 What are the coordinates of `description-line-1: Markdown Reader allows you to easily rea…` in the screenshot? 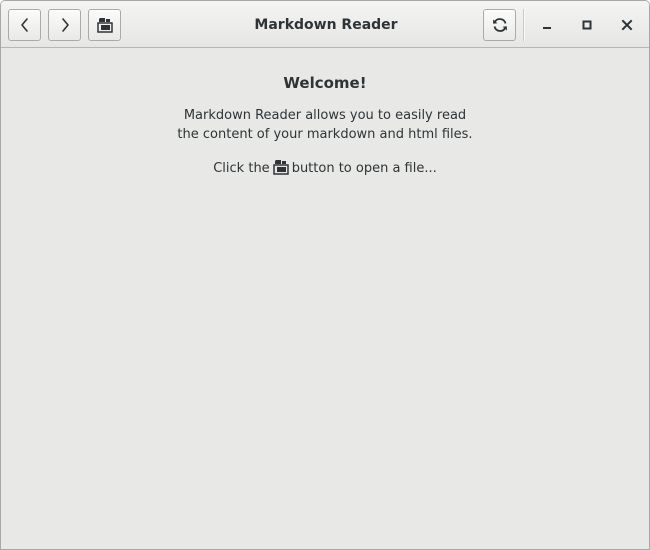 It's located at (325, 115).